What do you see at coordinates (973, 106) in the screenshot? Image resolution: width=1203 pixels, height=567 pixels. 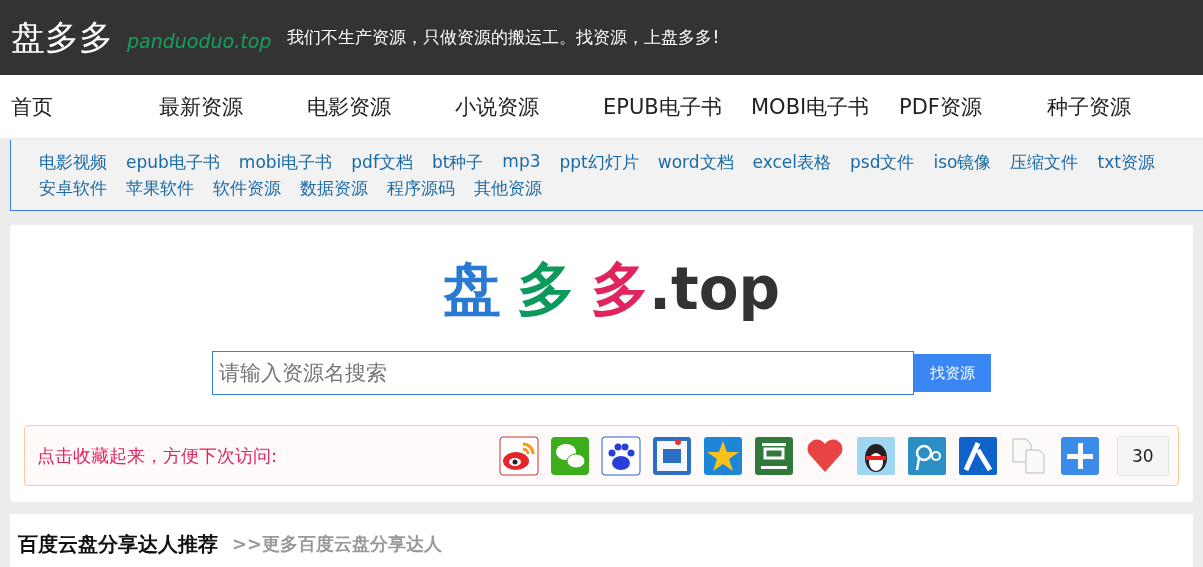 I see `nav-link: PDF资源` at bounding box center [973, 106].